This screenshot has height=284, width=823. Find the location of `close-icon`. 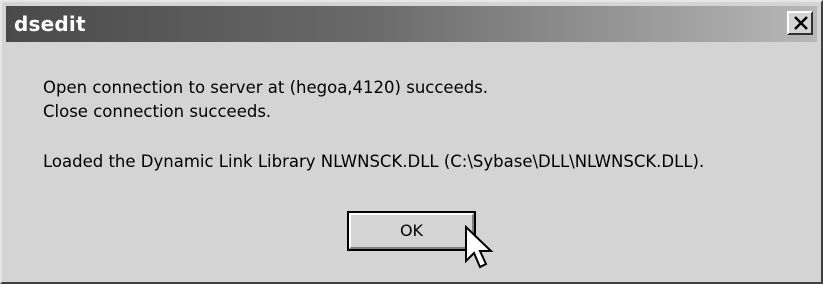

close-icon is located at coordinates (801, 23).